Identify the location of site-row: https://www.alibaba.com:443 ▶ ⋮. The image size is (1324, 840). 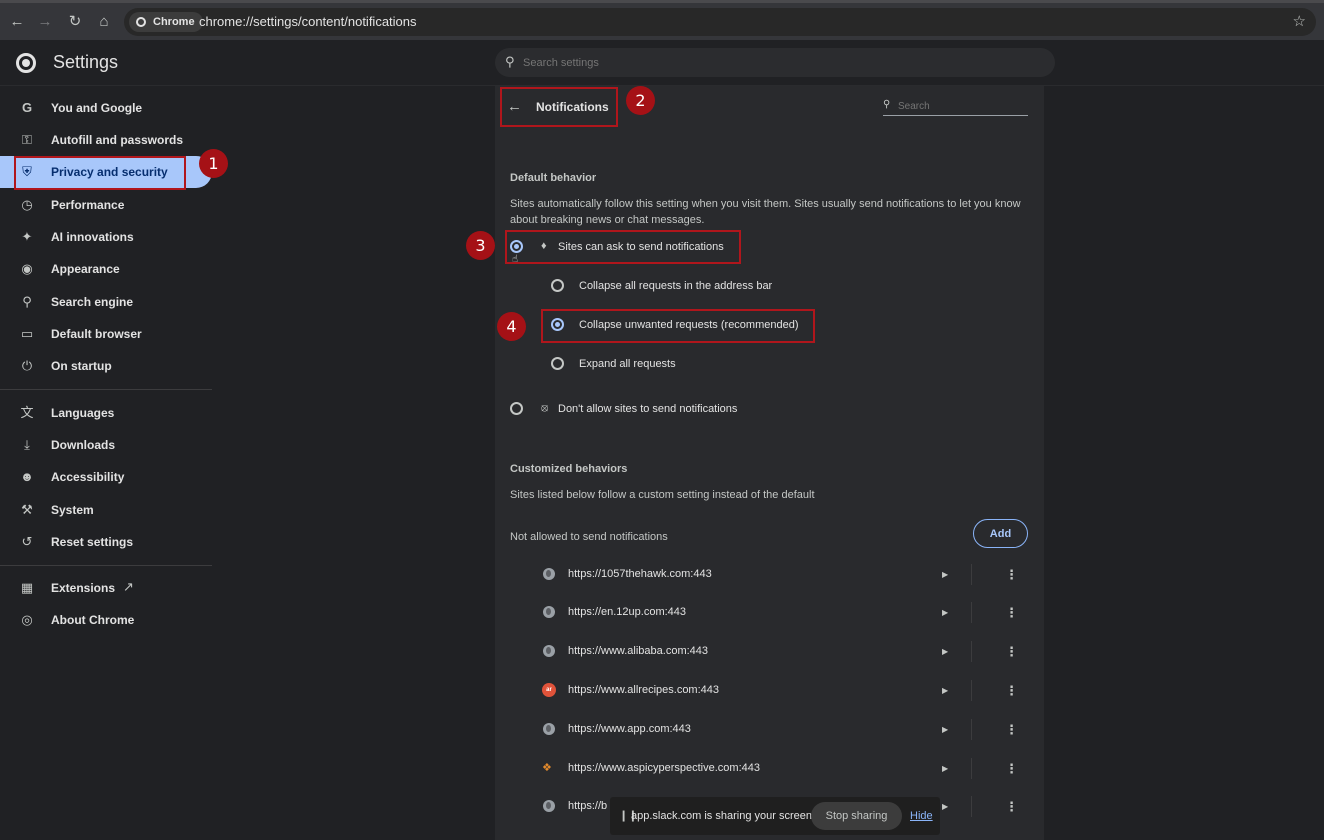
(769, 651).